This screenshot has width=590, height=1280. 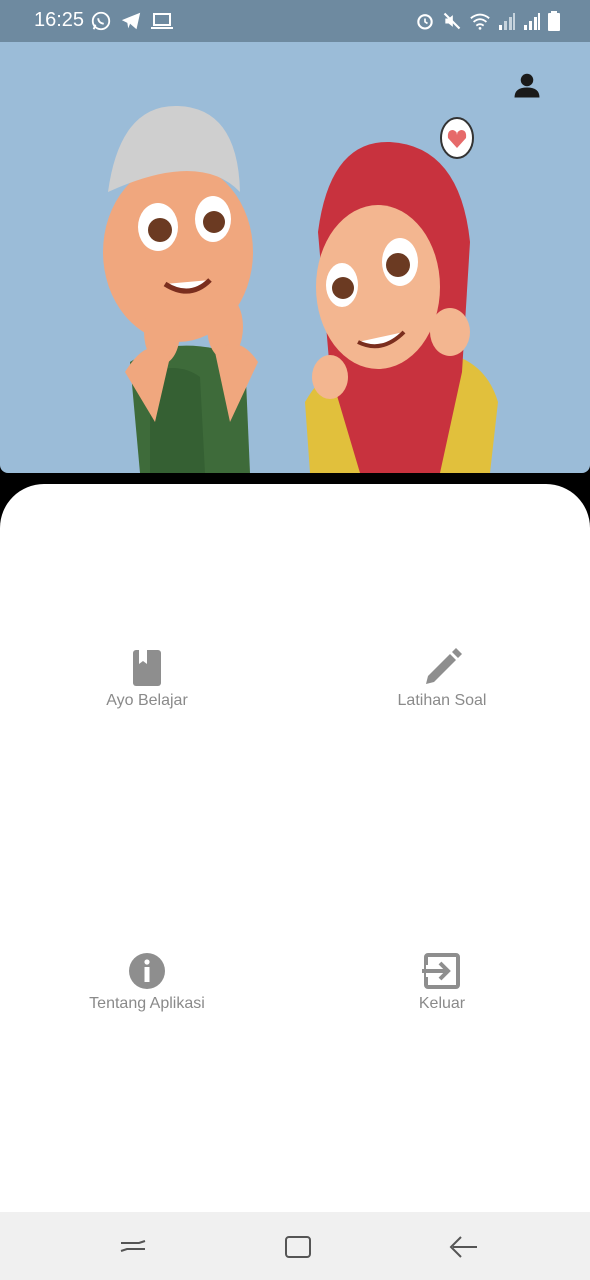 I want to click on menu-keluar-button: Keluar, so click(x=442, y=982).